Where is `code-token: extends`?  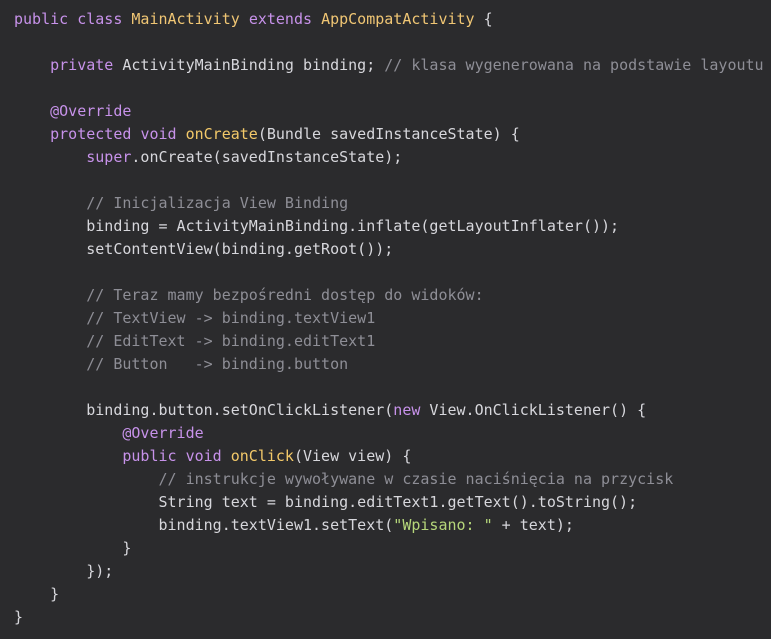 code-token: extends is located at coordinates (280, 19).